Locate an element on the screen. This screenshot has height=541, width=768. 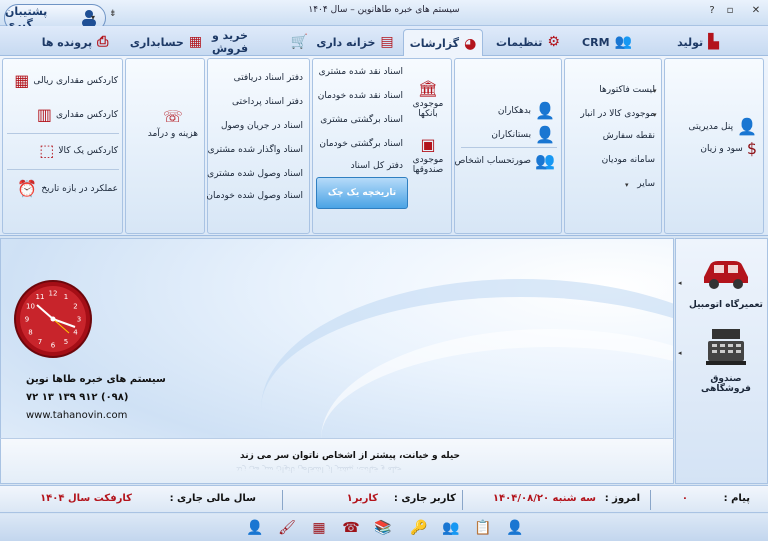
clock-numeral: 1 is located at coordinates (66, 297).